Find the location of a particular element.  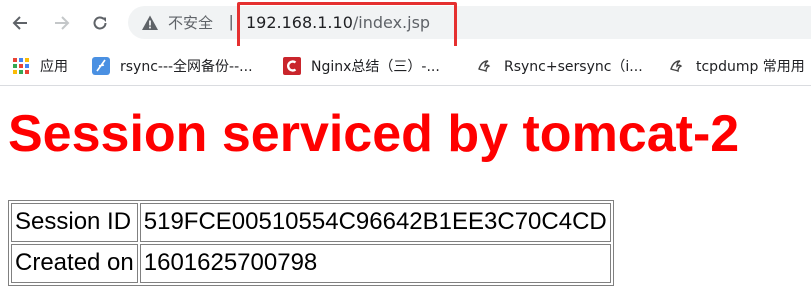

csdn-c-icon is located at coordinates (292, 66).